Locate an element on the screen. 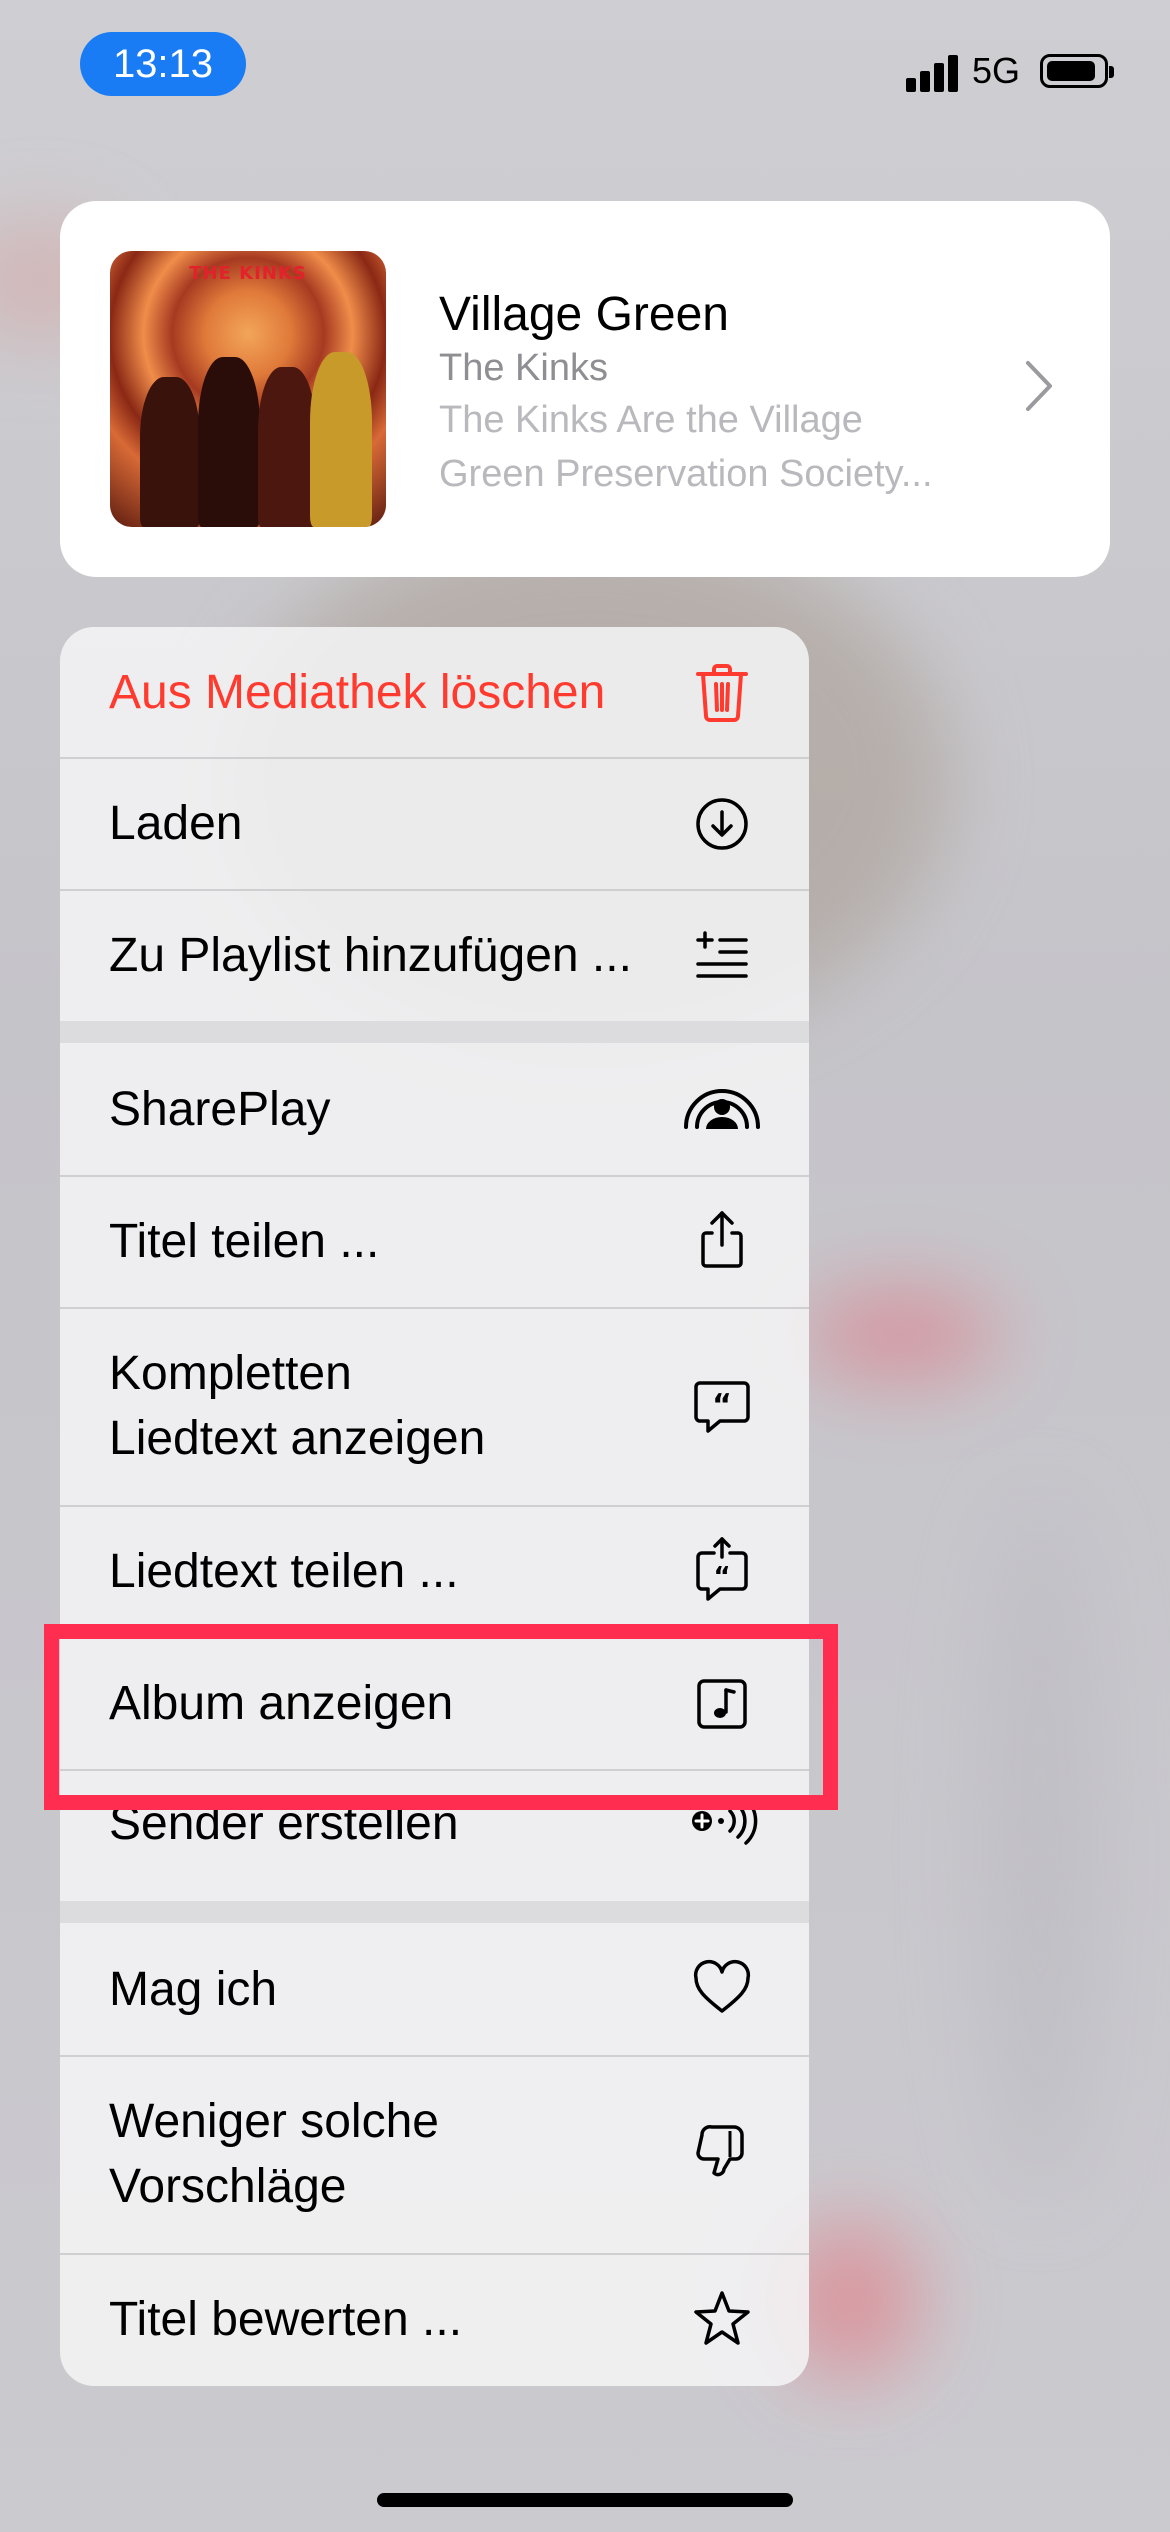 The image size is (1170, 2532). menu-item-show-lyrics: Kompletten Liedtext anzeigen “ is located at coordinates (434, 1407).